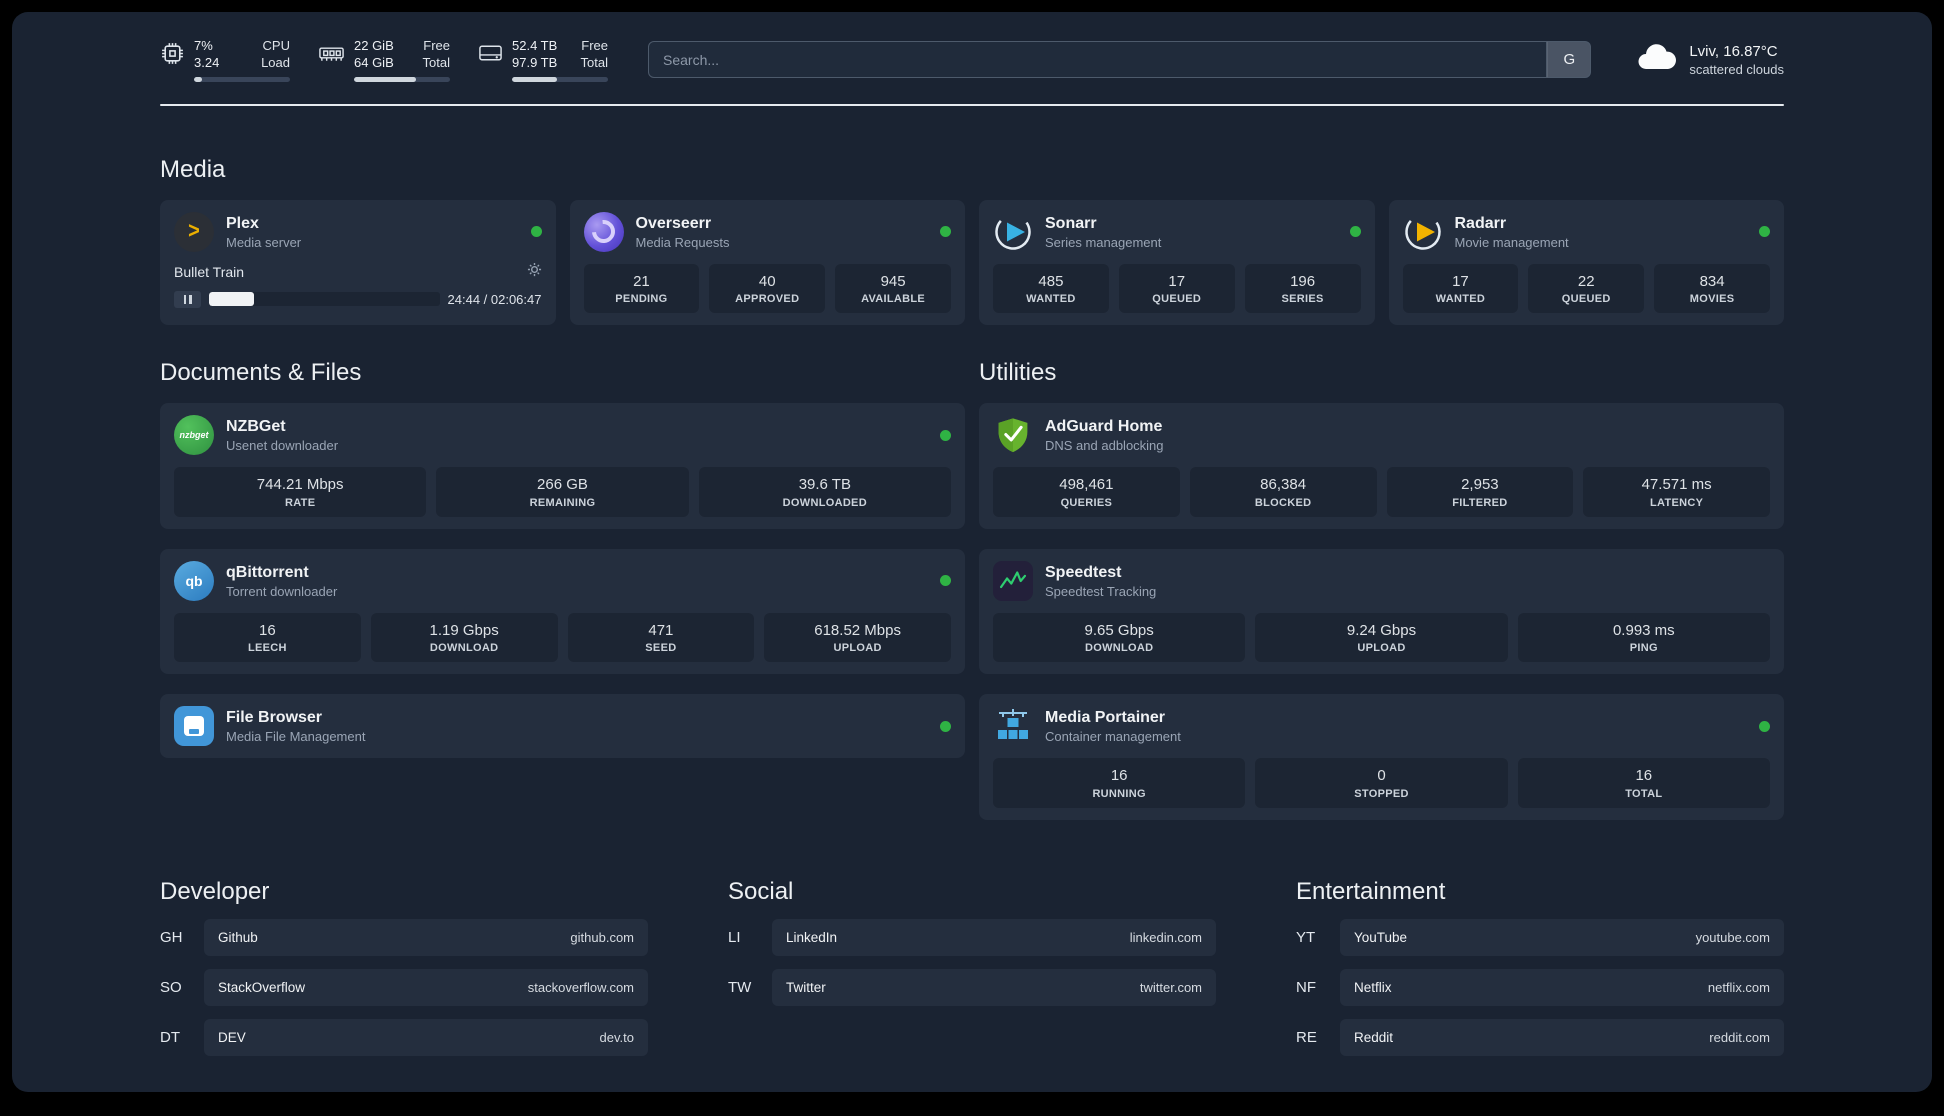 The height and width of the screenshot is (1116, 1944). I want to click on section-title-developer: Developer, so click(215, 891).